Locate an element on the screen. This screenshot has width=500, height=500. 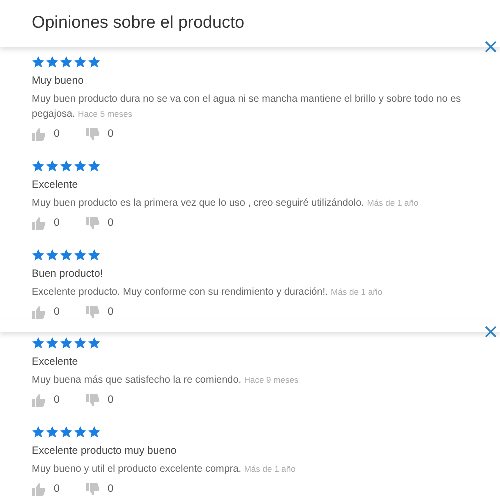
panel-title: Opiniones sobre el producto is located at coordinates (139, 23).